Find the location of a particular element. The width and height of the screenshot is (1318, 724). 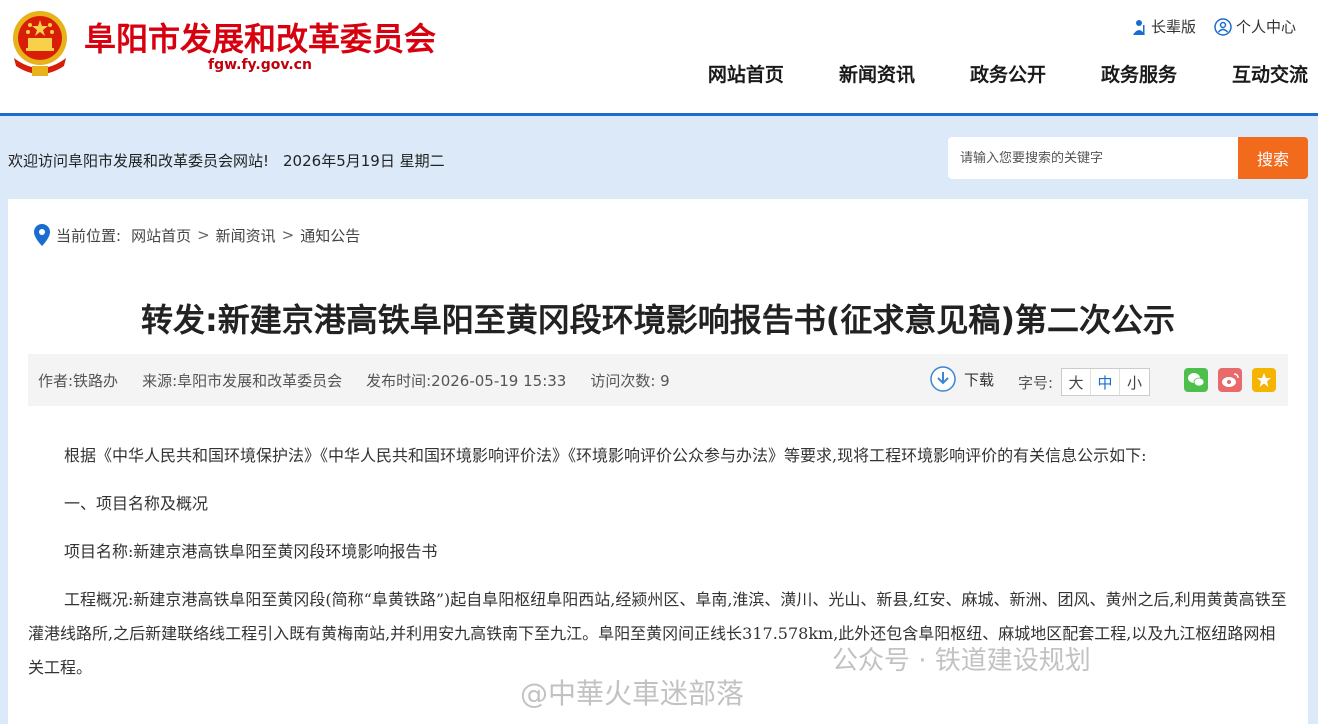

favorite-icon is located at coordinates (1264, 380).